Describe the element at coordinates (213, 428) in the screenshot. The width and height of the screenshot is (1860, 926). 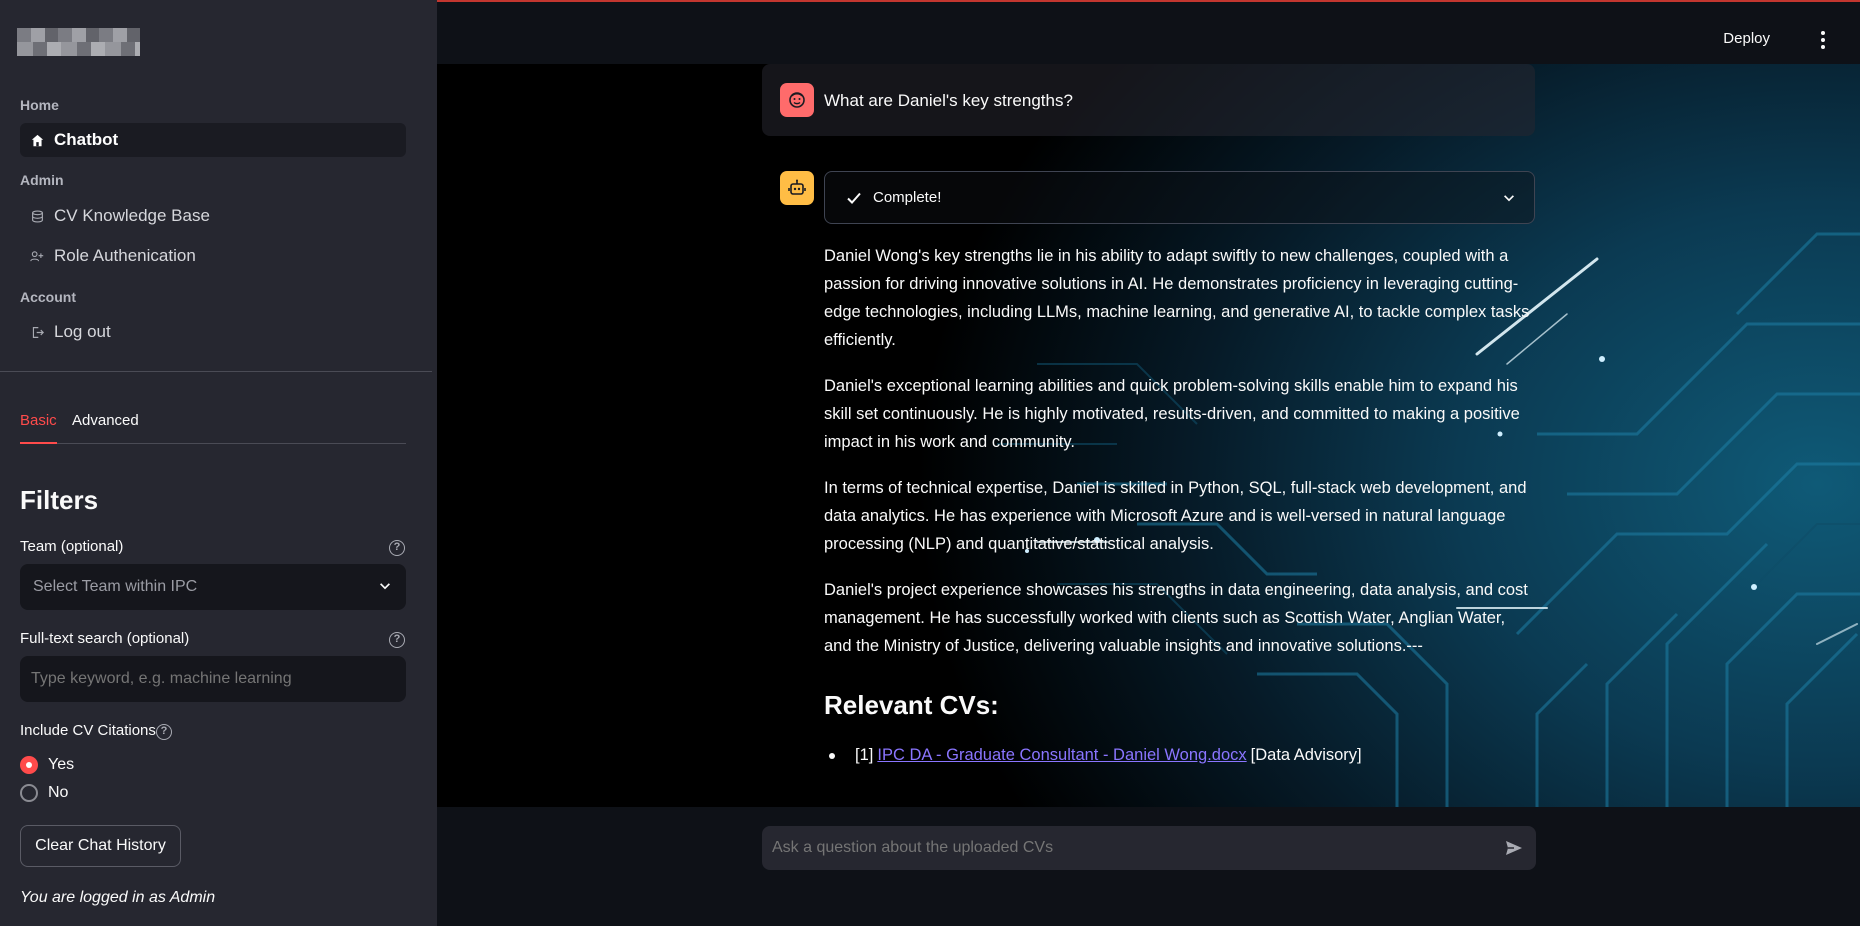
I see `filter-tabs: Basic Advanced` at that location.